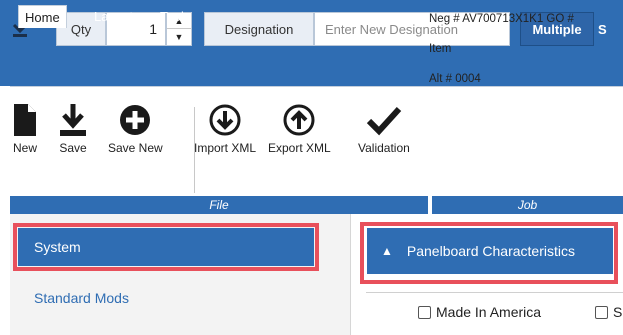  Describe the element at coordinates (387, 251) in the screenshot. I see `chevron-up-icon: ▲` at that location.